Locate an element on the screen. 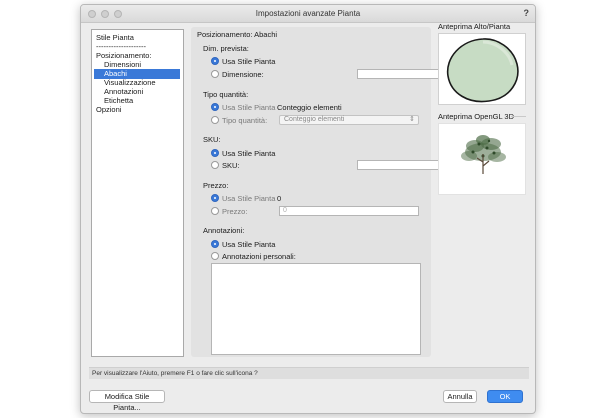  prezzo-option-style: Usa Stile Pianta is located at coordinates (243, 198).